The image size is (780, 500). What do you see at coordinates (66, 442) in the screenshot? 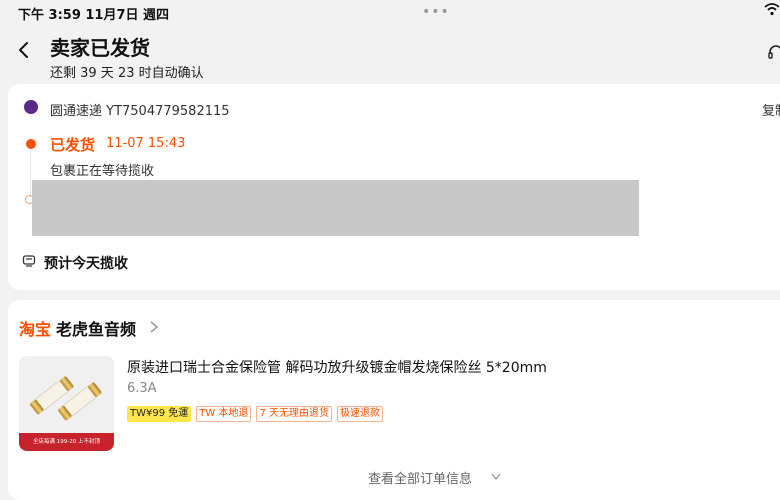
I see `promo-banner: 全店每满 199-20 上不封顶` at bounding box center [66, 442].